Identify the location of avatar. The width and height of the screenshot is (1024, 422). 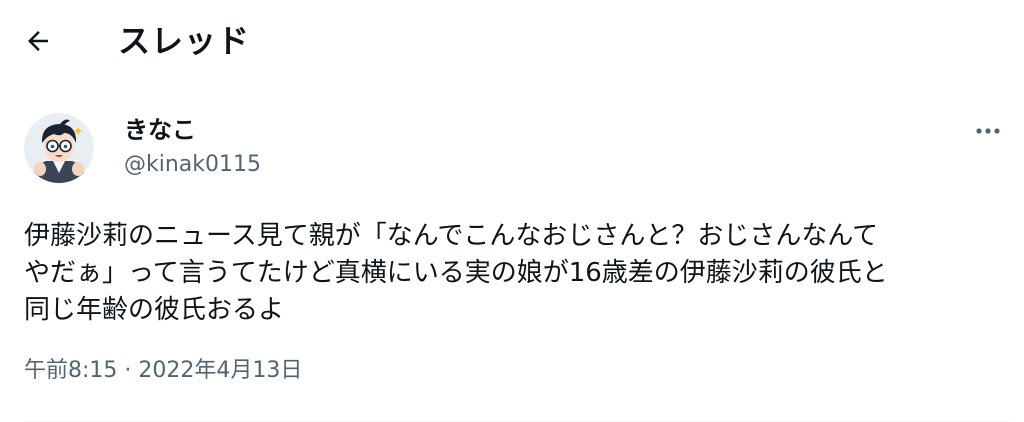
(59, 148).